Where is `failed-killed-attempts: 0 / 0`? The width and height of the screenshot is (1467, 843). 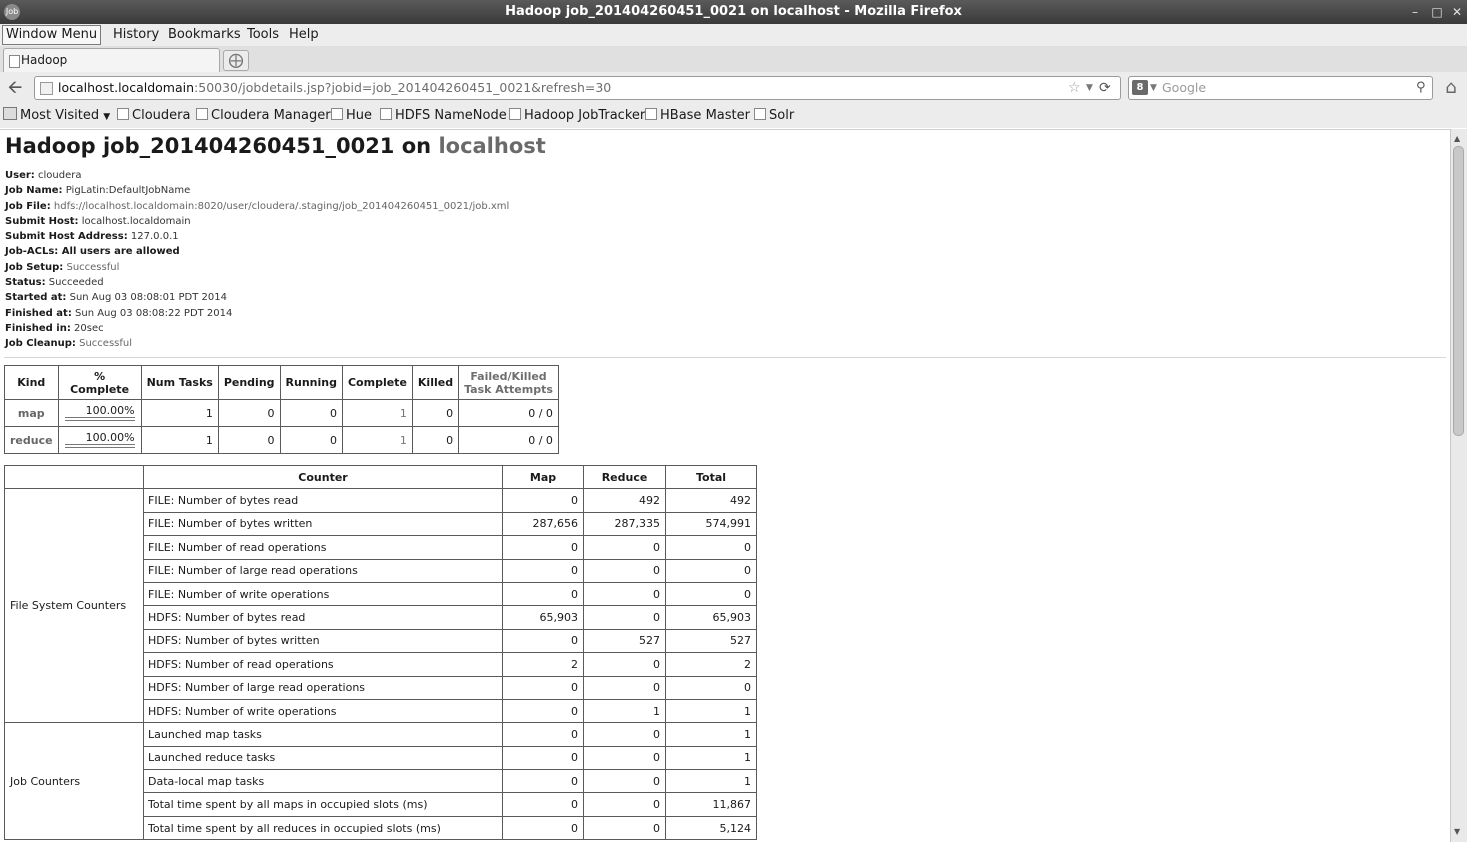
failed-killed-attempts: 0 / 0 is located at coordinates (508, 413).